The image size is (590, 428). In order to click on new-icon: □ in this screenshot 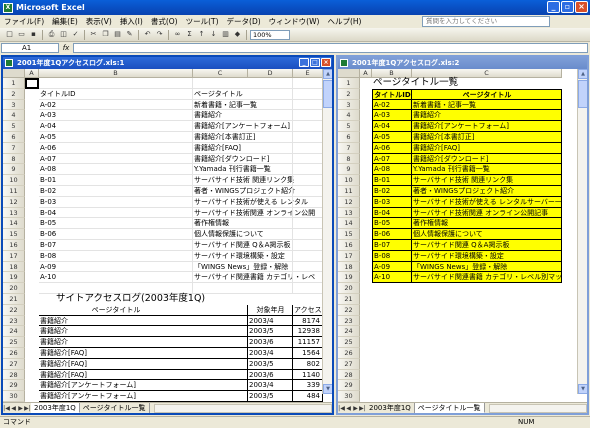, I will do `click(9, 34)`.